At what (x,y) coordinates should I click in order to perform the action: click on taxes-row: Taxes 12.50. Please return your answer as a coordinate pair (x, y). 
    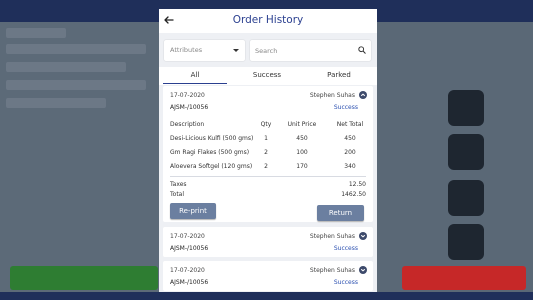
    Looking at the image, I should click on (268, 184).